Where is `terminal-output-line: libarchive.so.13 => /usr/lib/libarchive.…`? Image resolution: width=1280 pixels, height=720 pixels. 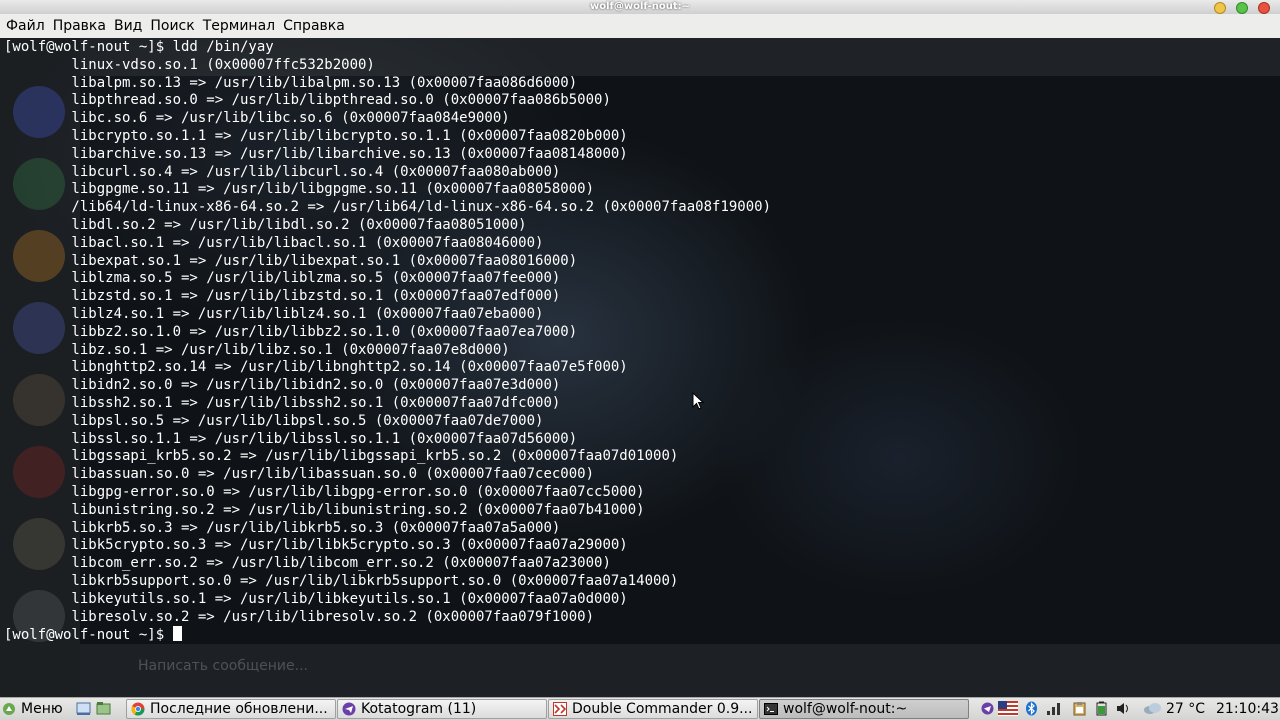 terminal-output-line: libarchive.so.13 => /usr/lib/libarchive.… is located at coordinates (316, 153).